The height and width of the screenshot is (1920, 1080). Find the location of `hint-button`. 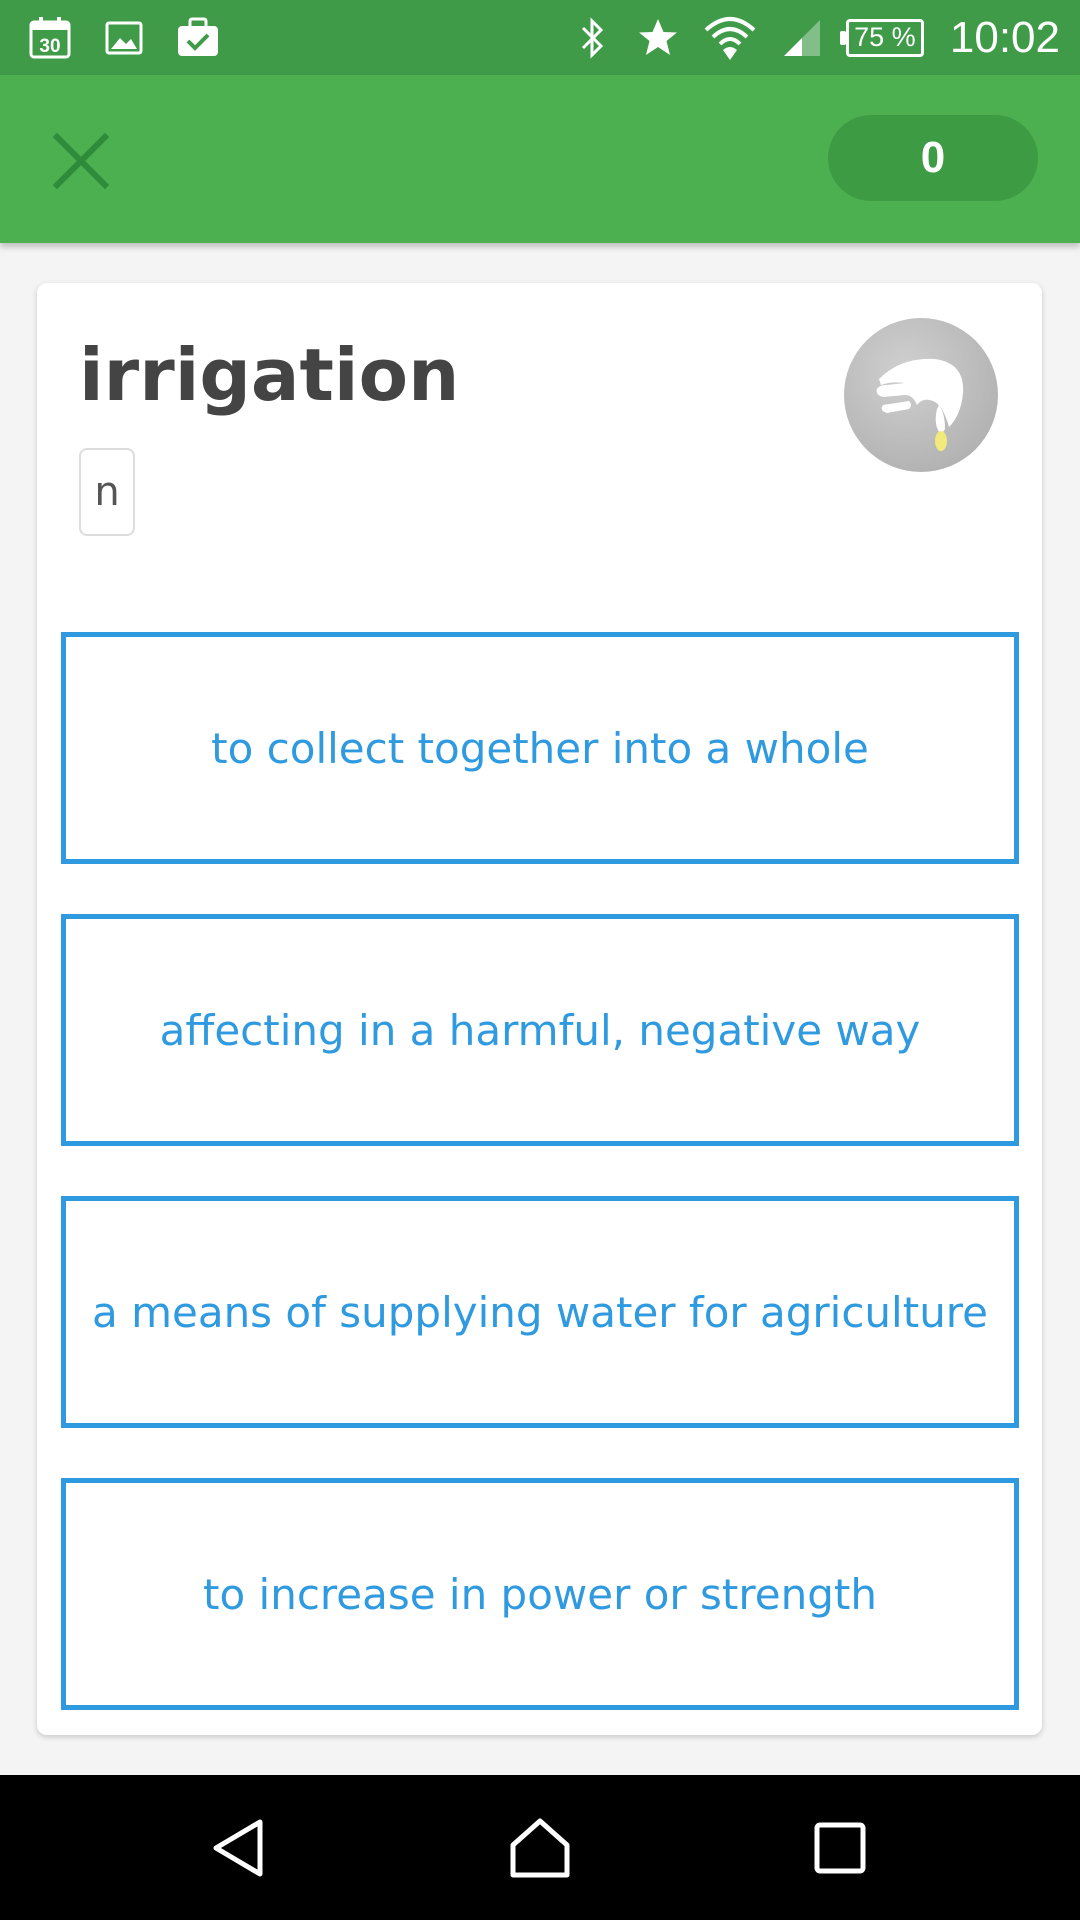

hint-button is located at coordinates (921, 395).